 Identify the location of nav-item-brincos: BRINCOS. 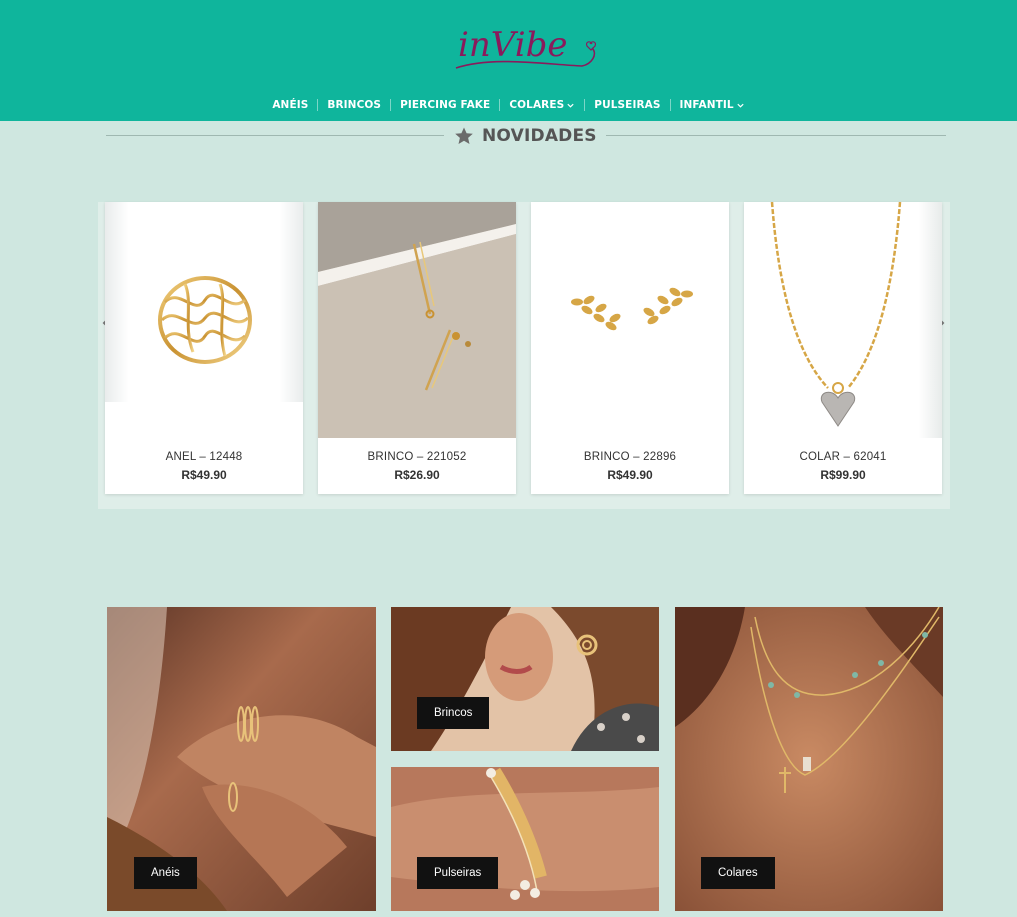
(354, 105).